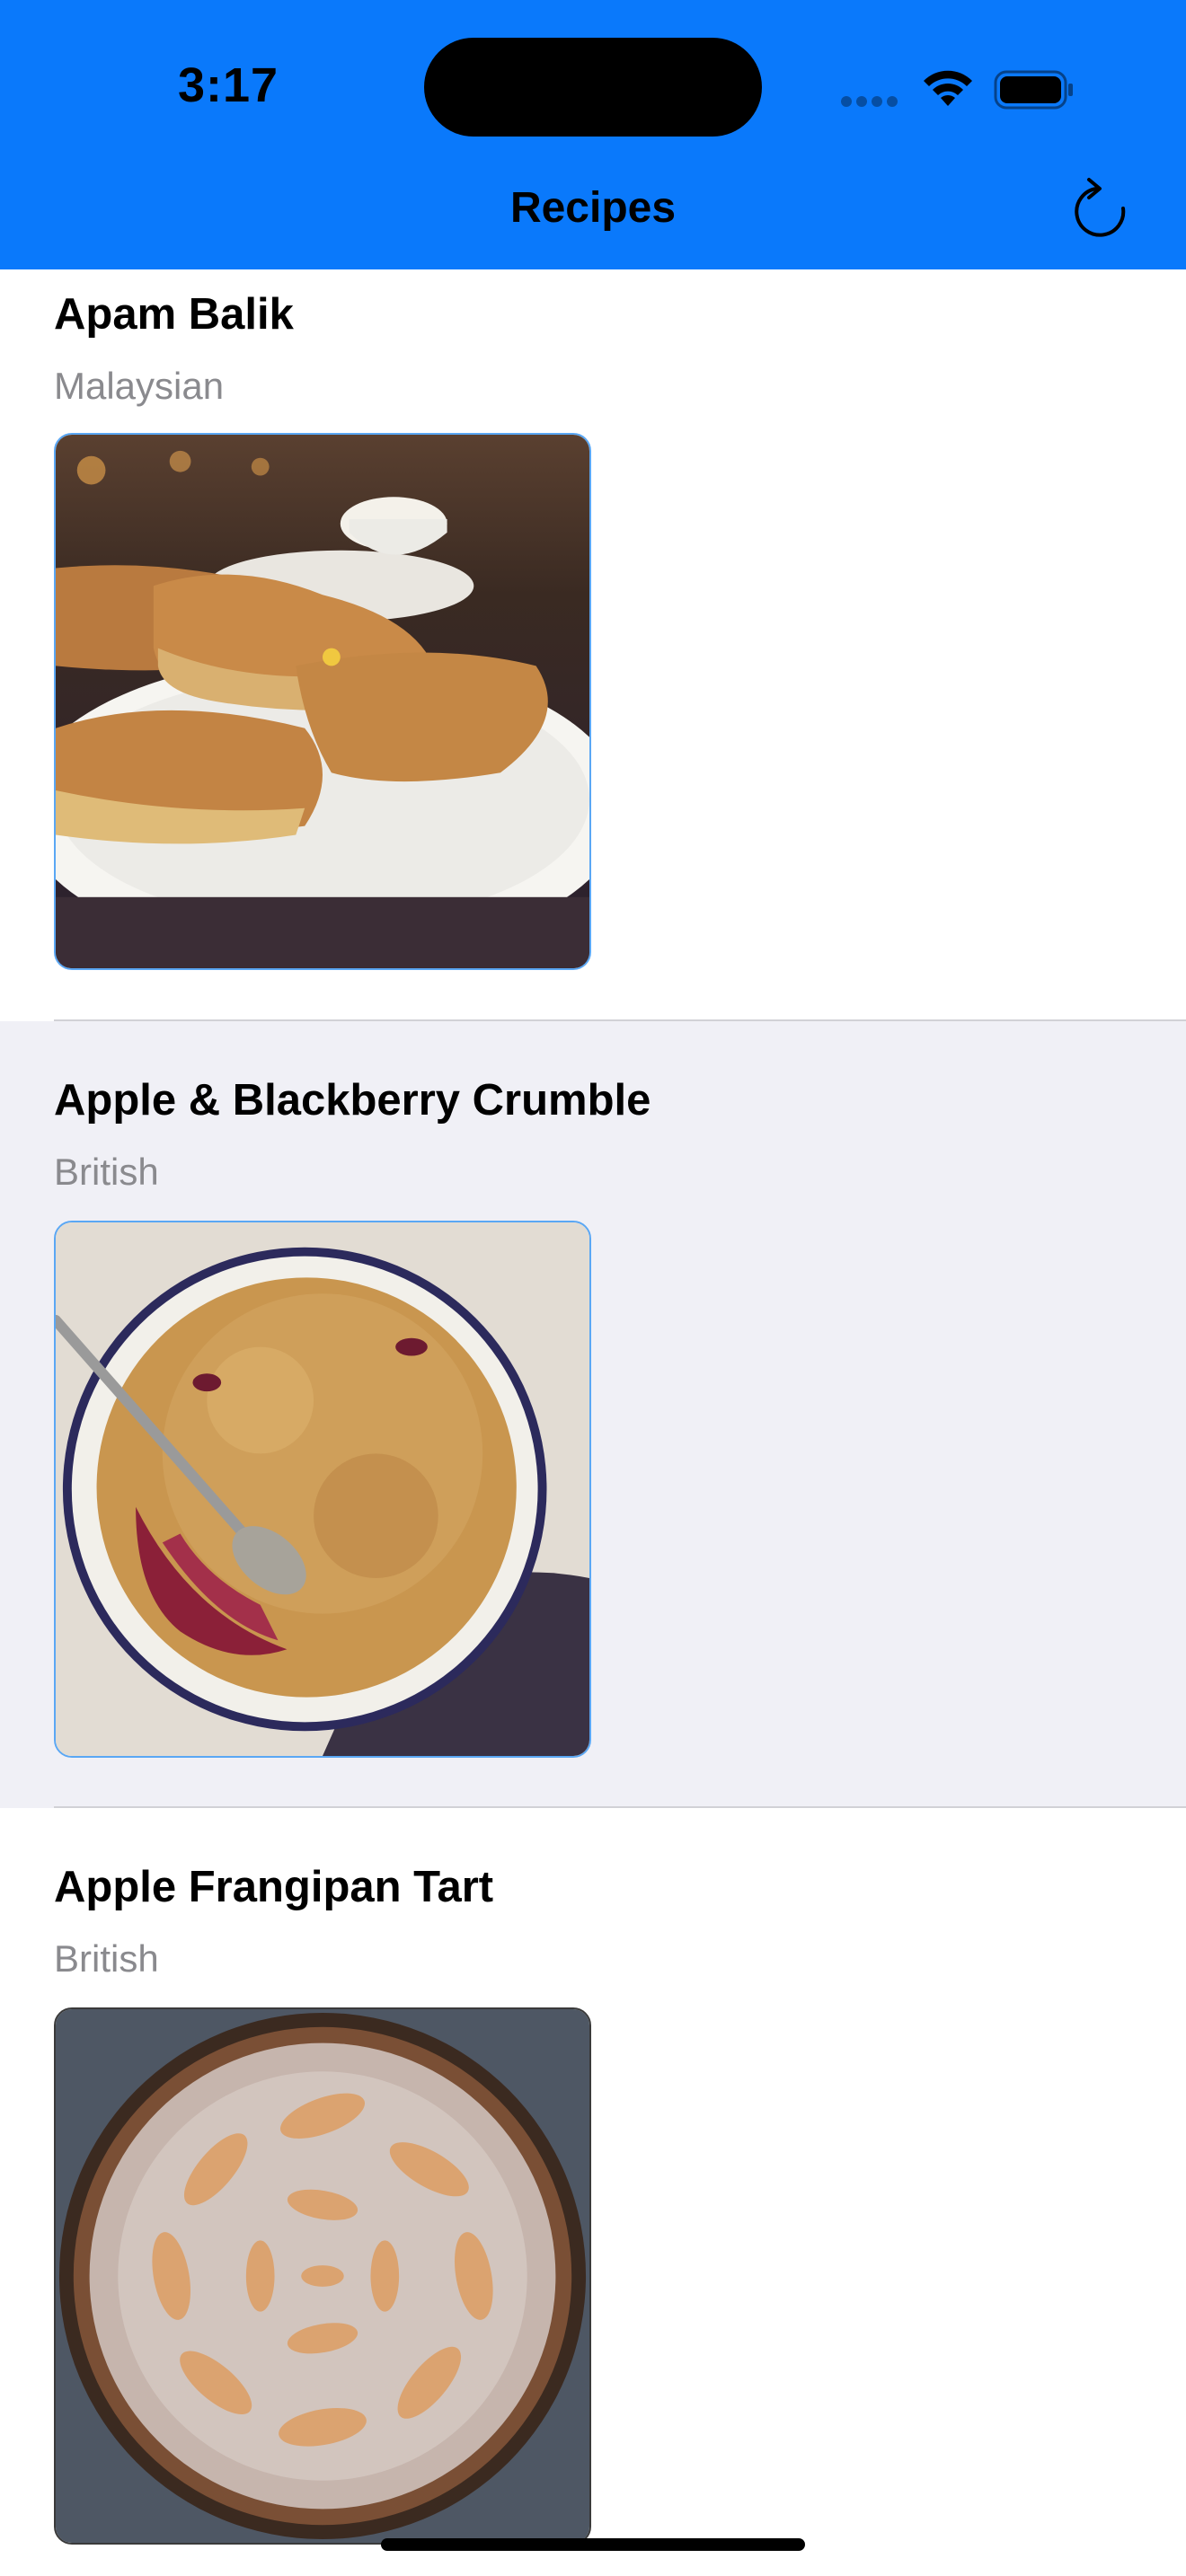 The image size is (1186, 2576). I want to click on home-indicator, so click(593, 2544).